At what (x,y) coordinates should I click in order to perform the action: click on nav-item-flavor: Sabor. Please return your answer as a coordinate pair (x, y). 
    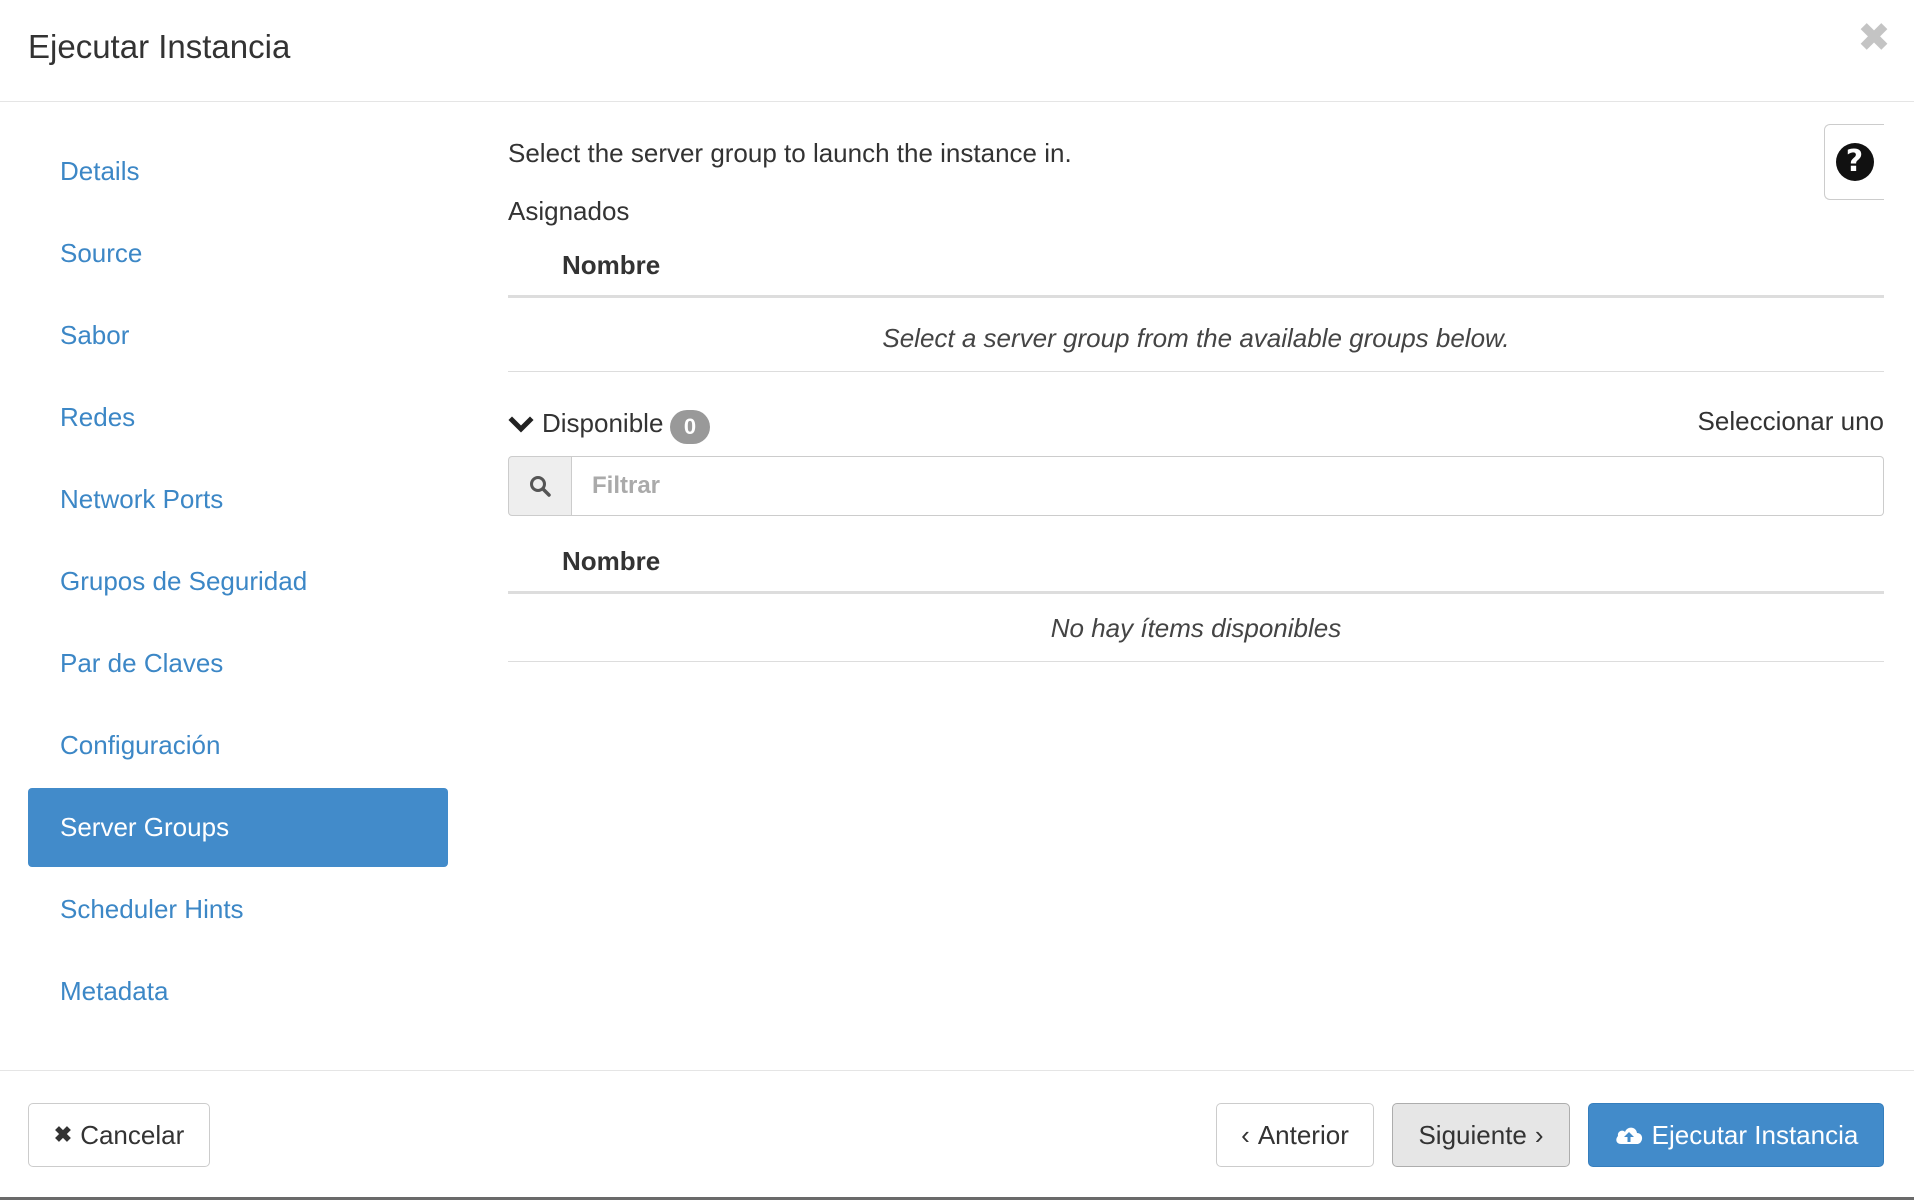
    Looking at the image, I should click on (238, 335).